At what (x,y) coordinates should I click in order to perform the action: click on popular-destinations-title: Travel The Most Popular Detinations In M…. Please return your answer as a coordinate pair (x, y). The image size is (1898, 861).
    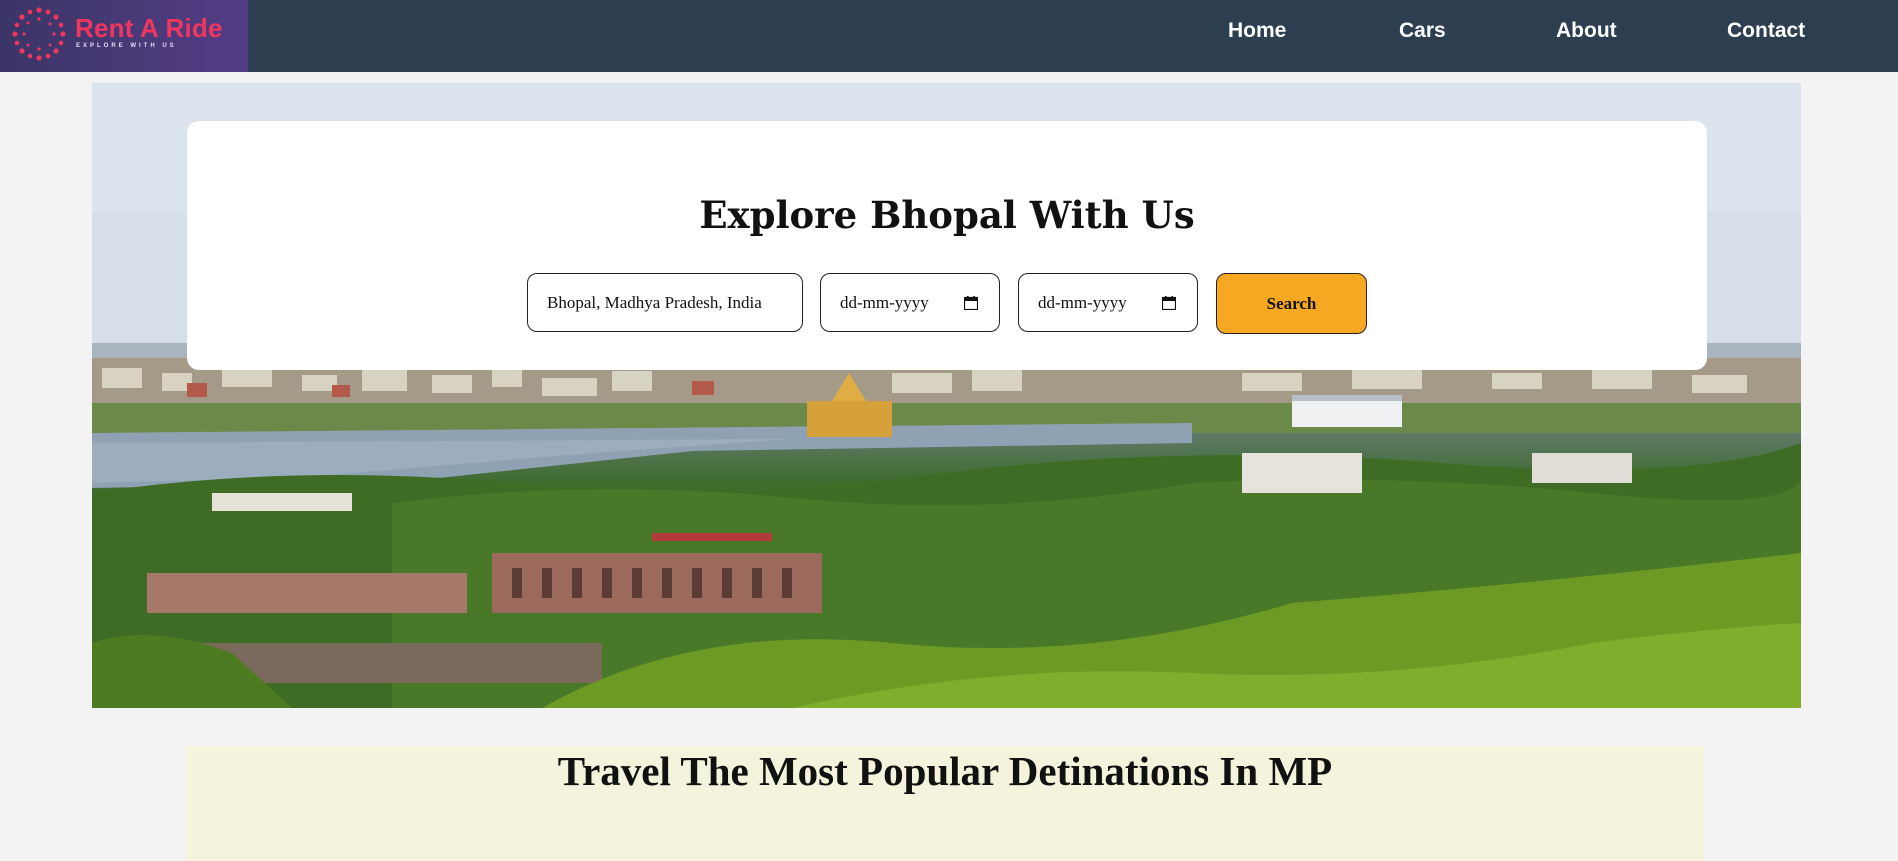
    Looking at the image, I should click on (945, 771).